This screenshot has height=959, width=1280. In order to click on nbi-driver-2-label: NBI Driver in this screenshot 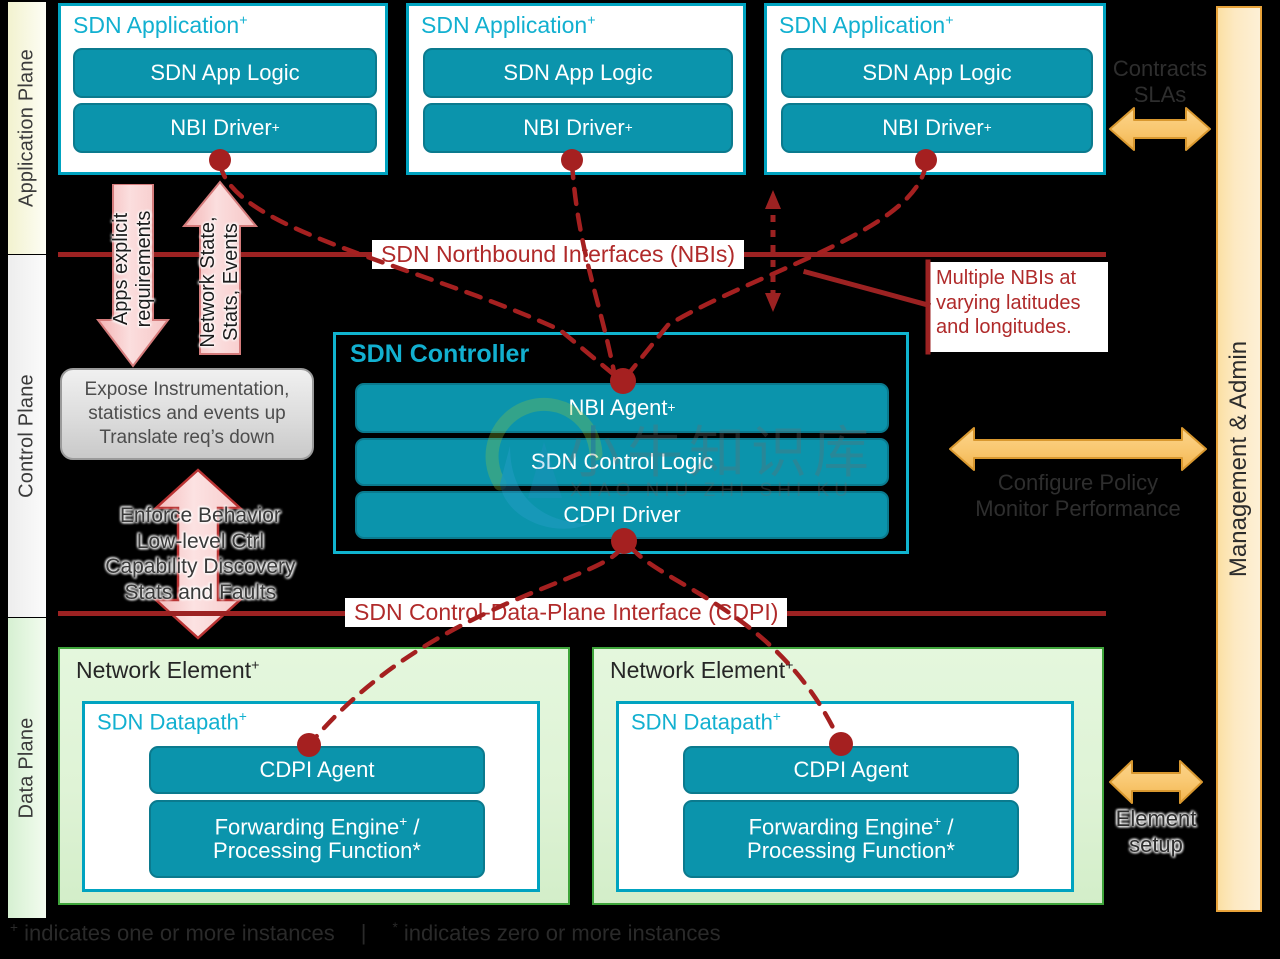, I will do `click(574, 128)`.